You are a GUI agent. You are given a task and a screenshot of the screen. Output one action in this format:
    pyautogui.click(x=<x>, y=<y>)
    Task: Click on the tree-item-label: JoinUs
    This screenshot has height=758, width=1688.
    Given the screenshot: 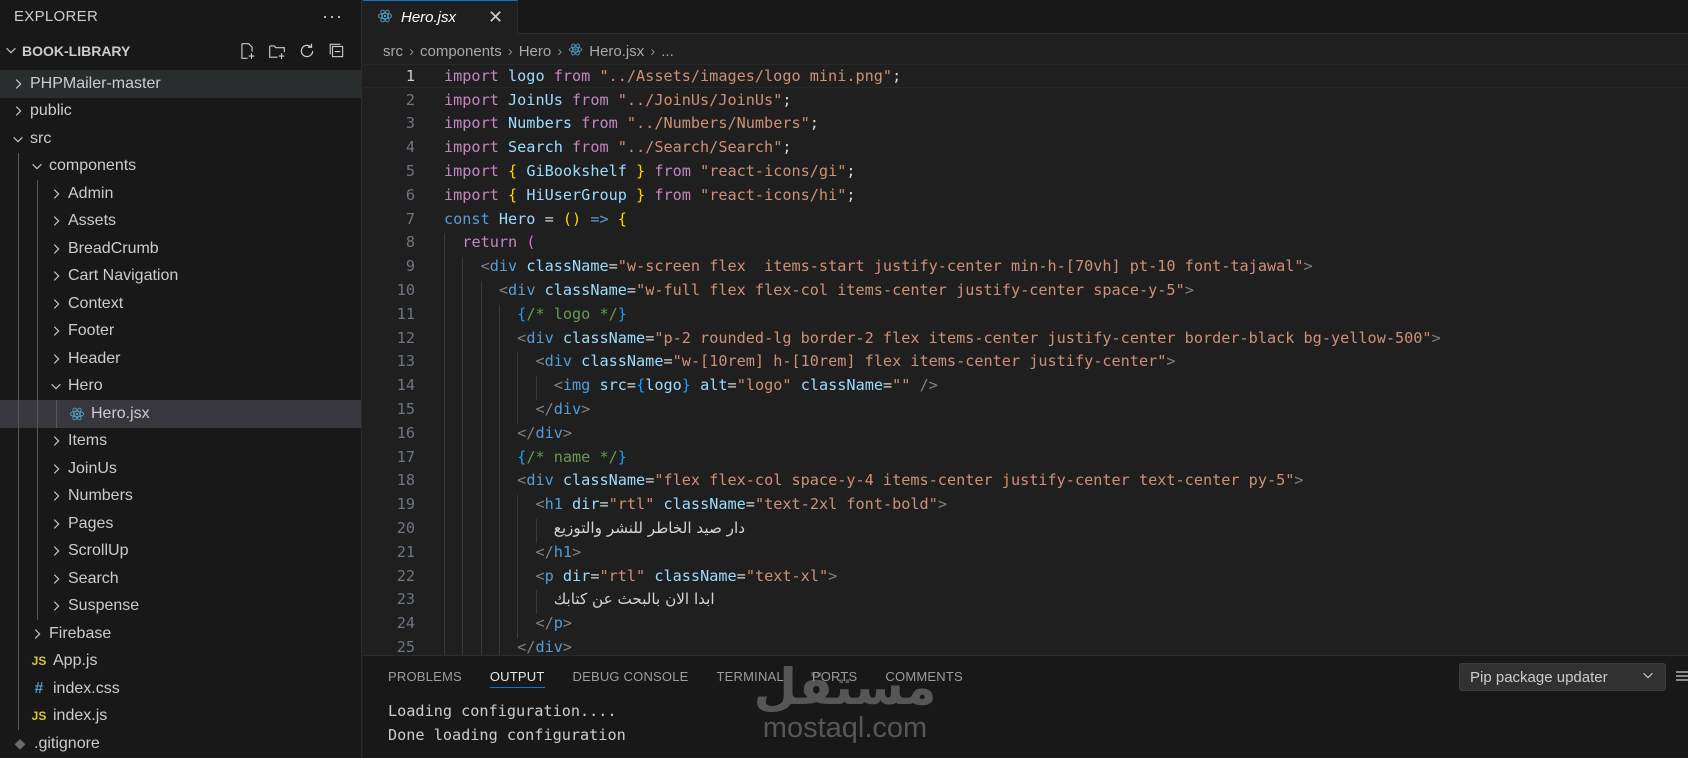 What is the action you would take?
    pyautogui.click(x=92, y=468)
    